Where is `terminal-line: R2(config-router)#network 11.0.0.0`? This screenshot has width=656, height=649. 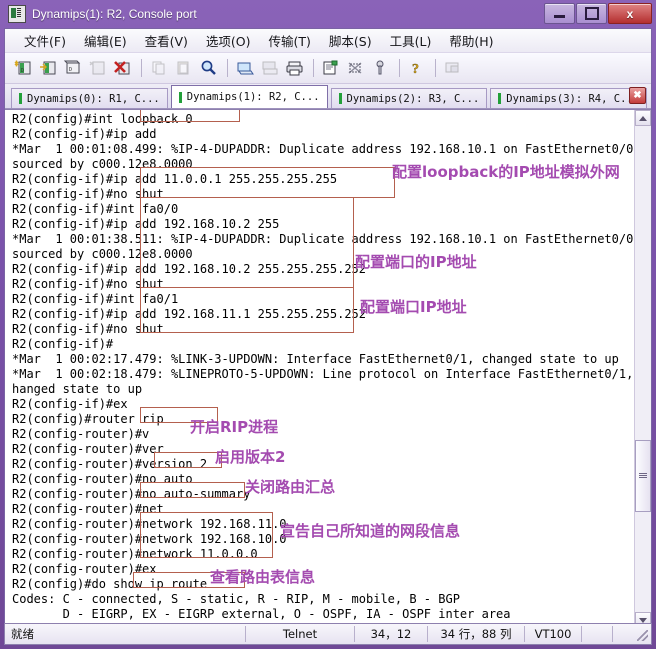
terminal-line: R2(config-router)#network 11.0.0.0 is located at coordinates (135, 554).